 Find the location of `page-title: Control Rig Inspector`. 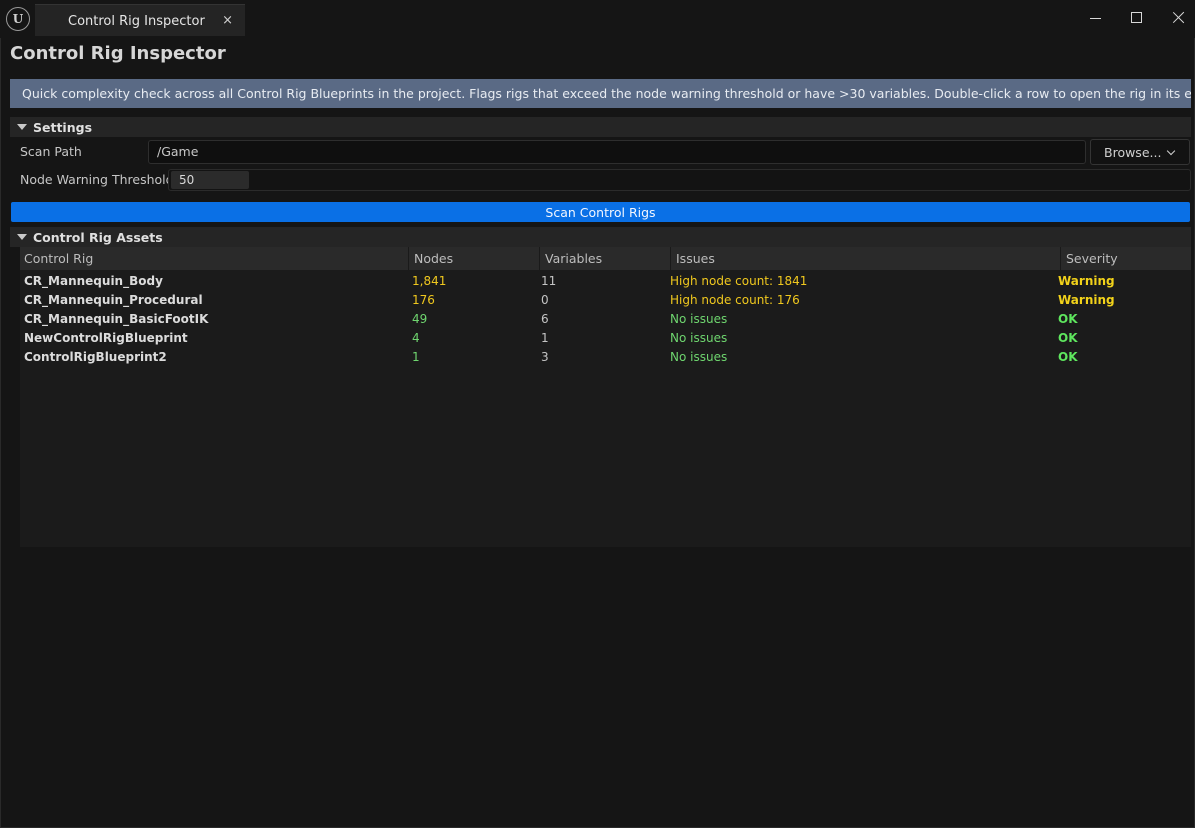

page-title: Control Rig Inspector is located at coordinates (118, 53).